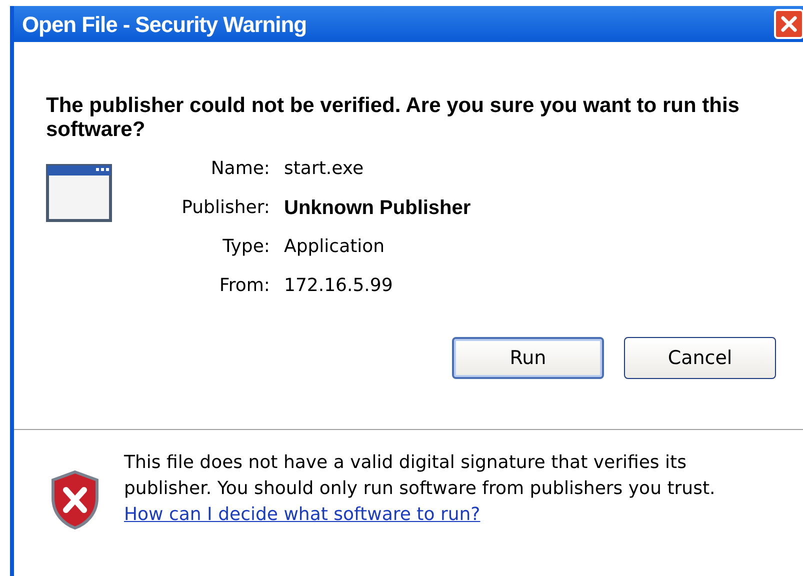  I want to click on warning-text: This file does not have a valid digital signature that verifies its publisher. You should only run software from publishers you trust., so click(420, 476).